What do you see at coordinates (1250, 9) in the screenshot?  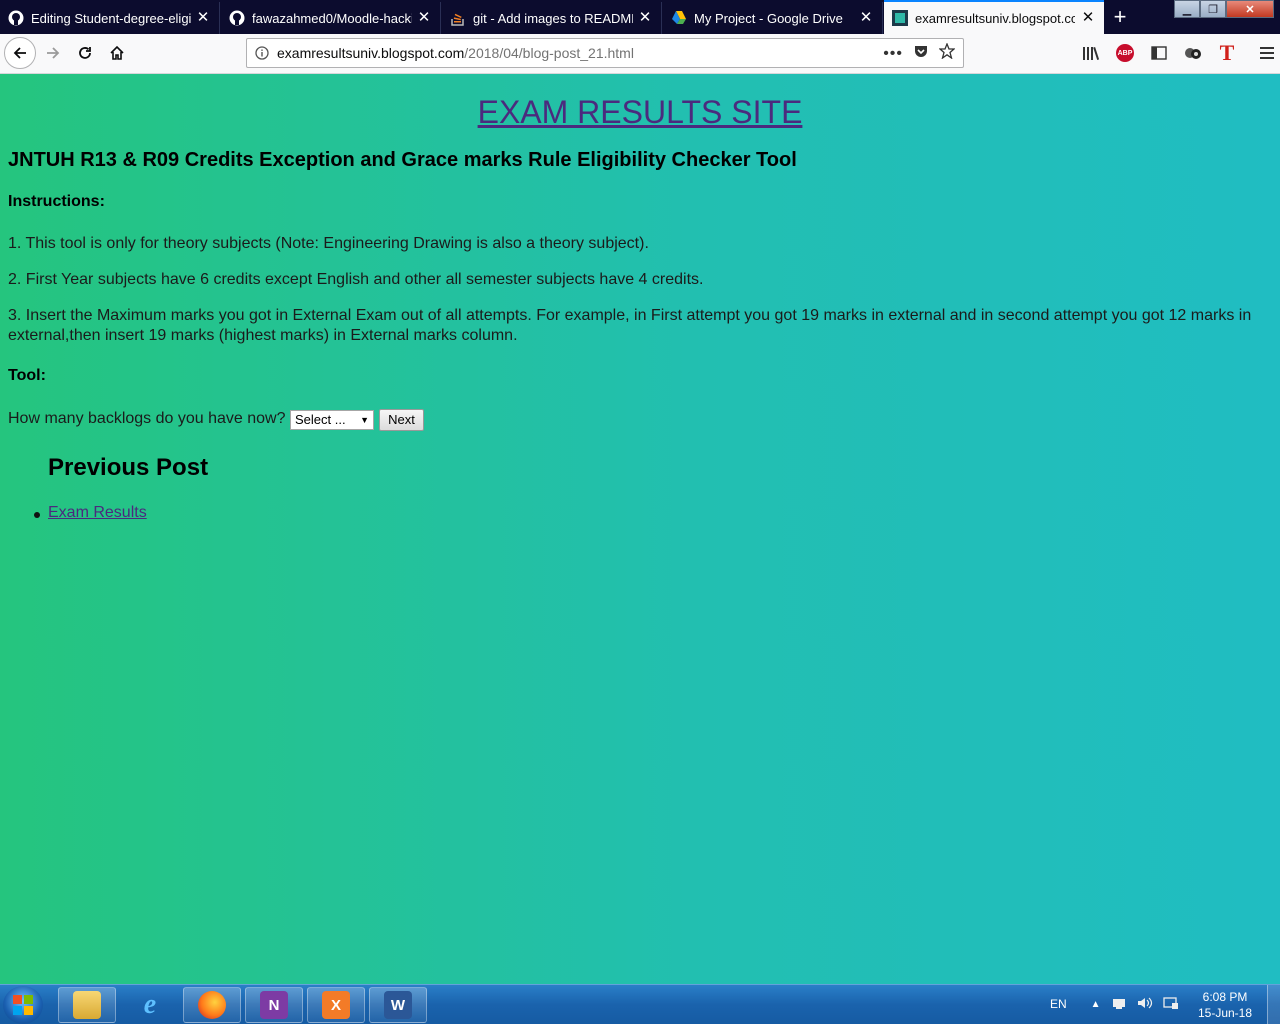 I see `window-close-button: ✕` at bounding box center [1250, 9].